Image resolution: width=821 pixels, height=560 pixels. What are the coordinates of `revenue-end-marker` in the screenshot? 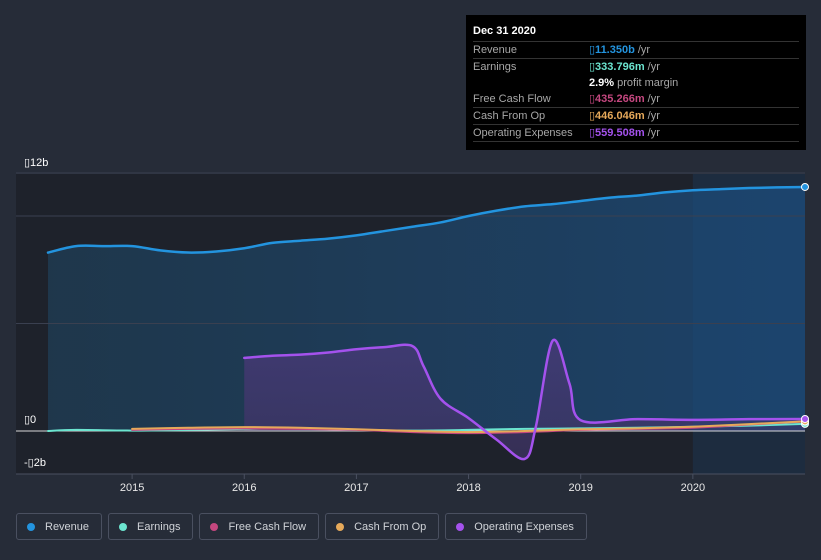 It's located at (805, 186).